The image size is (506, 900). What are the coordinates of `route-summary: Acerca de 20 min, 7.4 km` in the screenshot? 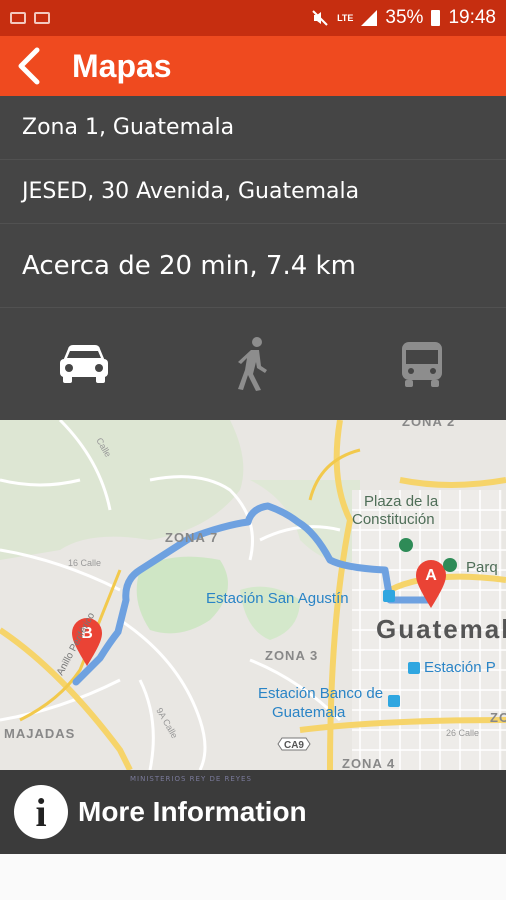 It's located at (253, 266).